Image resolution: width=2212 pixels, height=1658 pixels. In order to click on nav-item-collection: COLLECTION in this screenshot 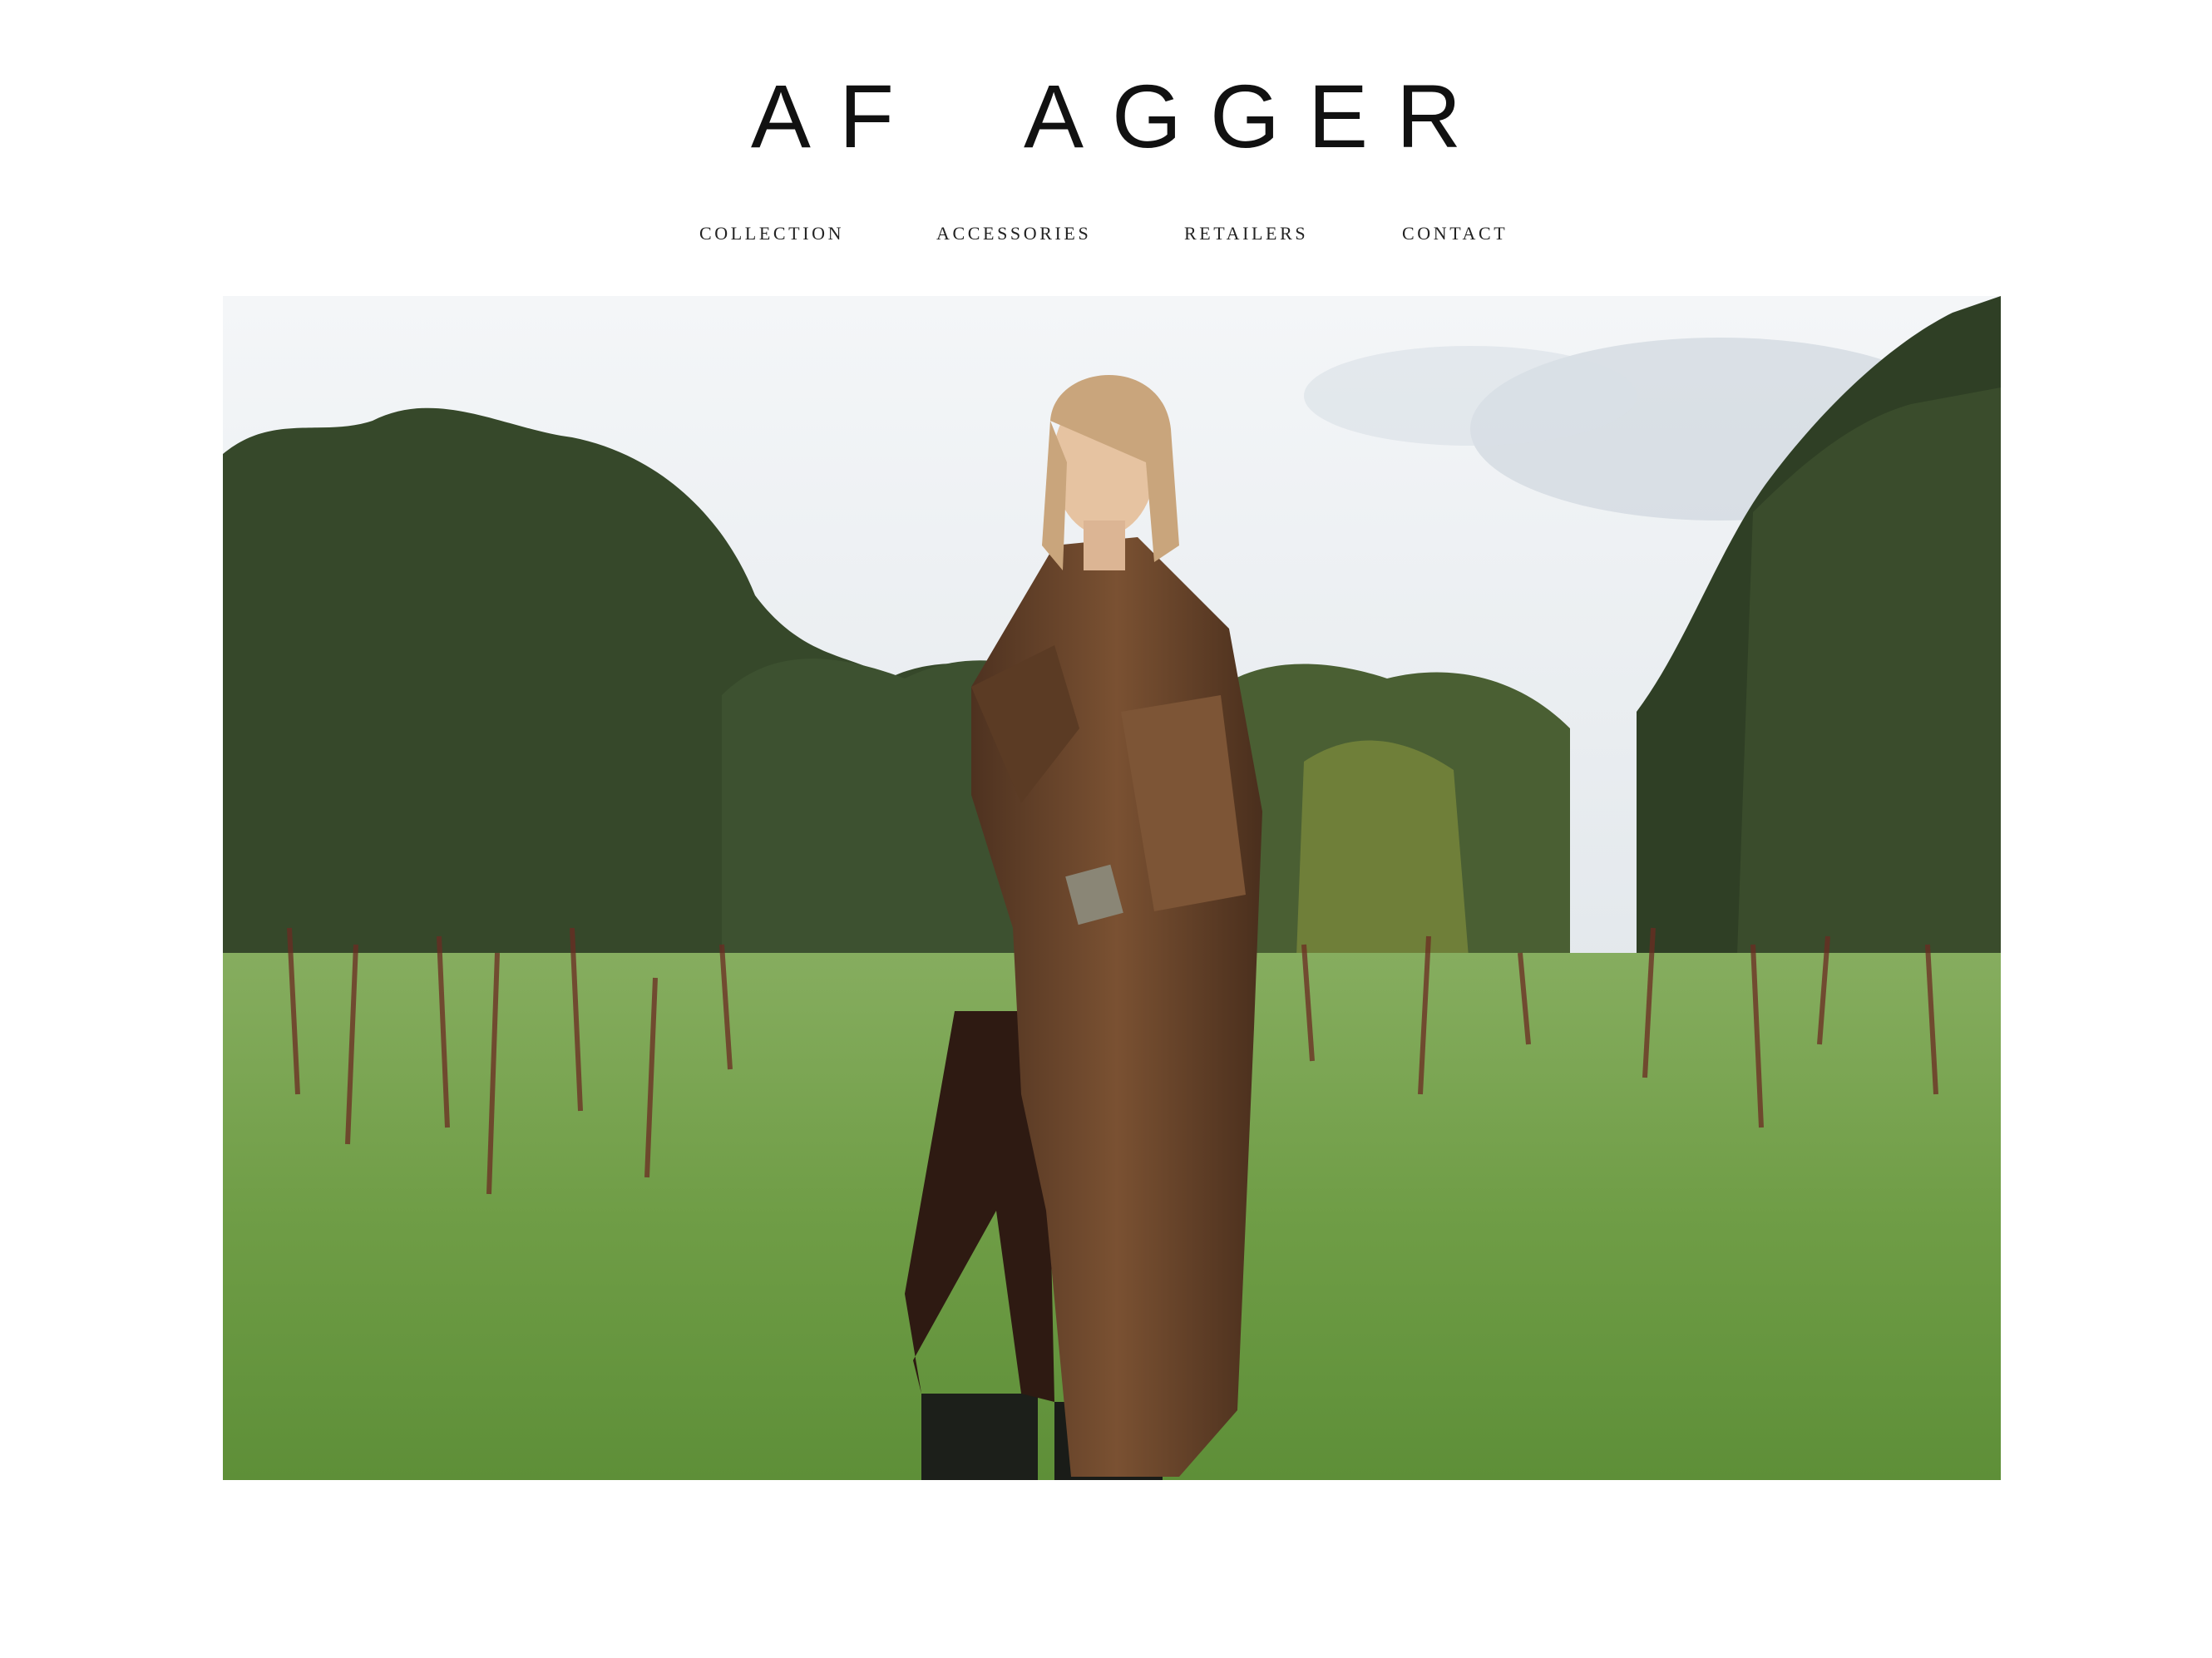, I will do `click(771, 233)`.